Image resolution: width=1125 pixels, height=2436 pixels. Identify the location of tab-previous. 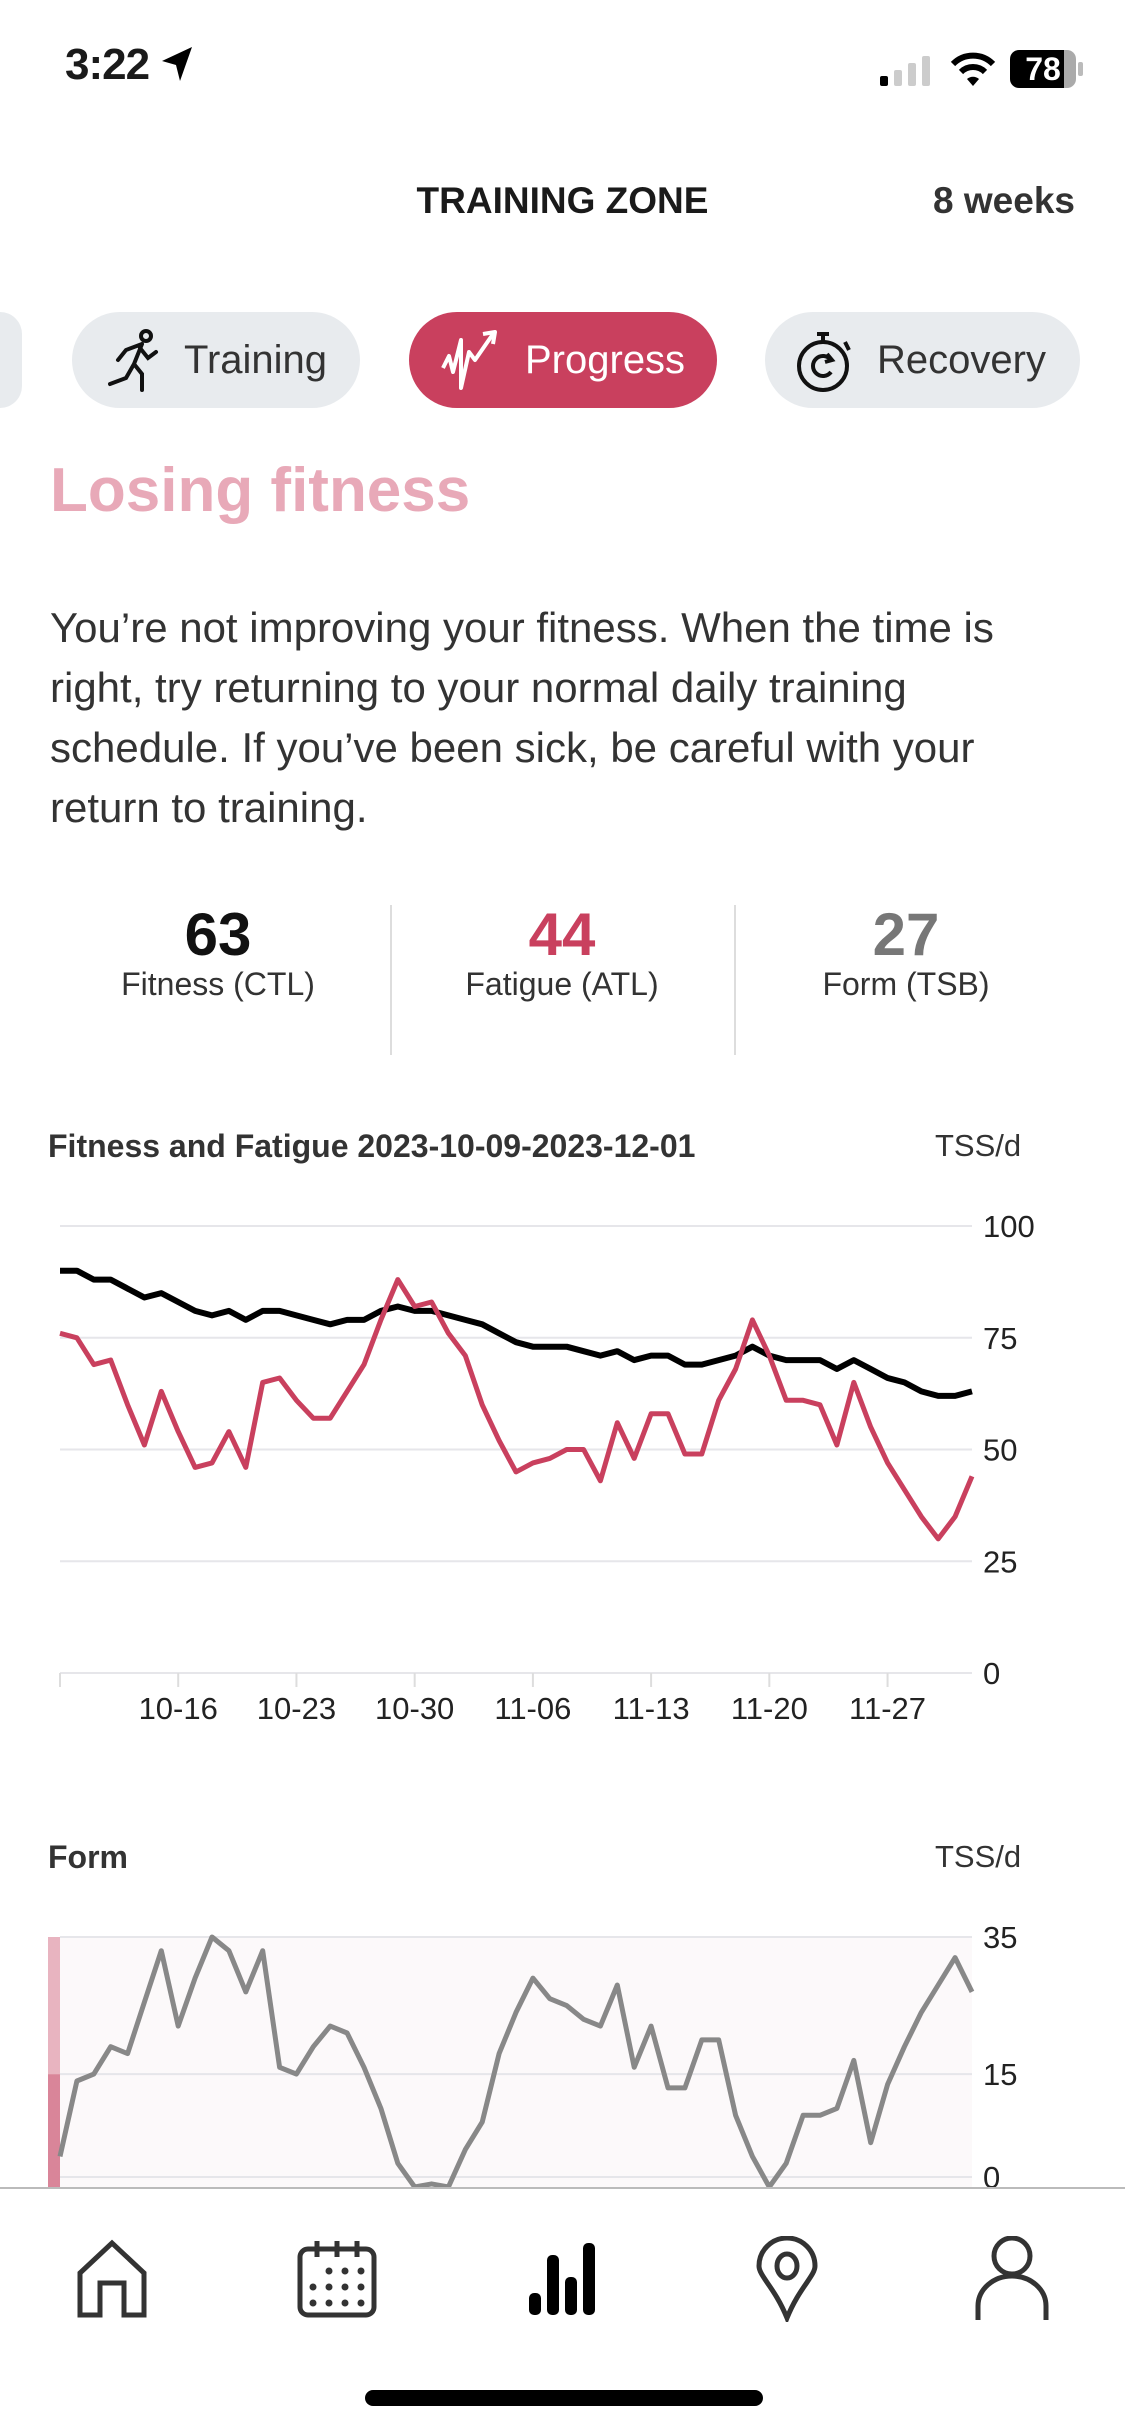
(11, 360).